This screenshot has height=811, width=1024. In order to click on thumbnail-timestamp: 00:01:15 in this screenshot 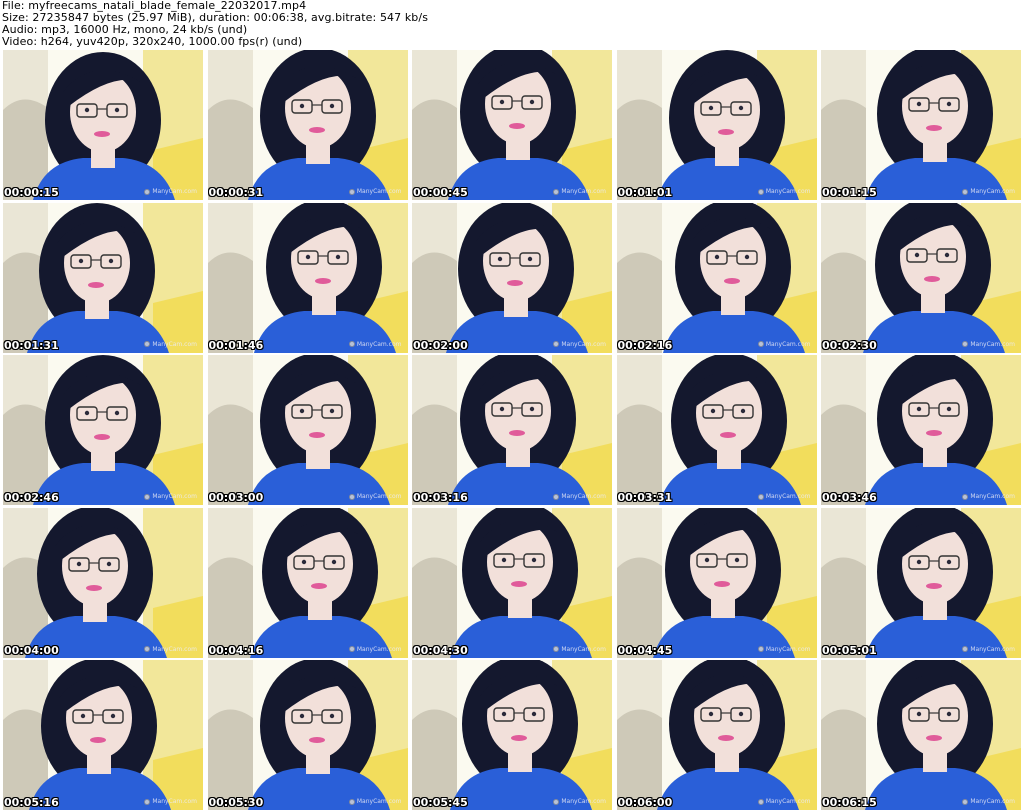, I will do `click(849, 192)`.